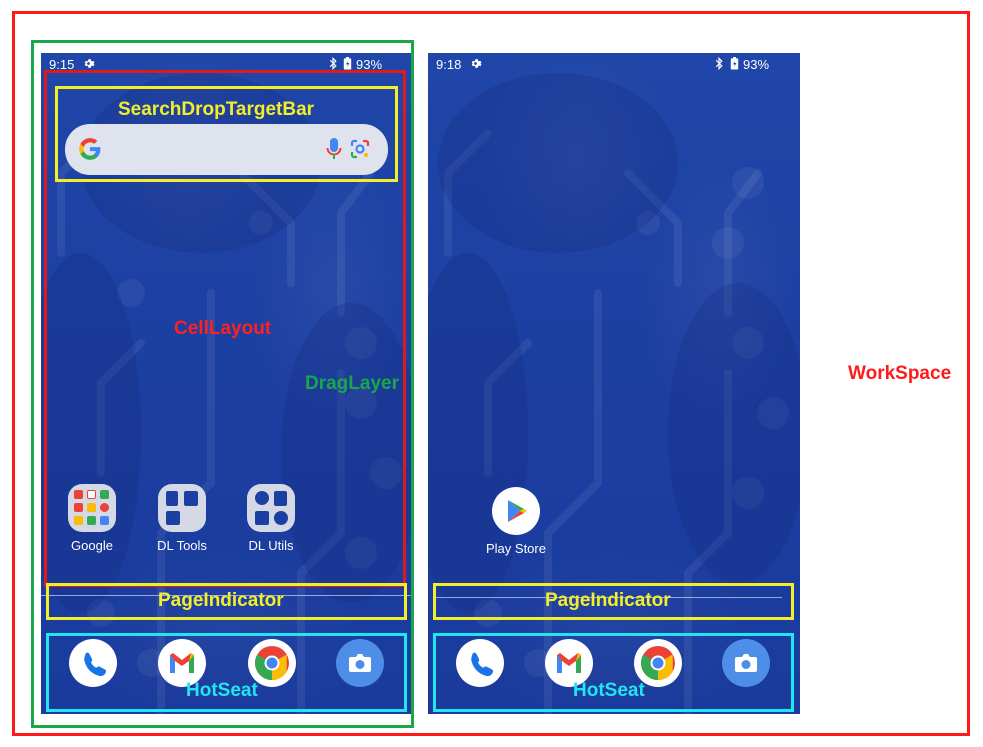  I want to click on play-triangle-graphic, so click(517, 511).